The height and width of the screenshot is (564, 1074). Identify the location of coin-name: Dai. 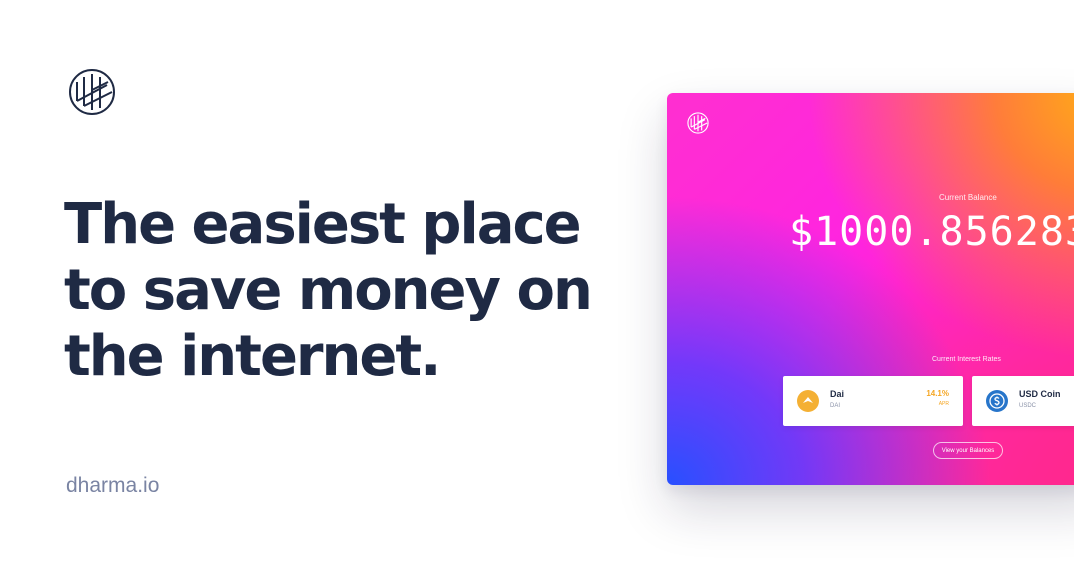
(837, 394).